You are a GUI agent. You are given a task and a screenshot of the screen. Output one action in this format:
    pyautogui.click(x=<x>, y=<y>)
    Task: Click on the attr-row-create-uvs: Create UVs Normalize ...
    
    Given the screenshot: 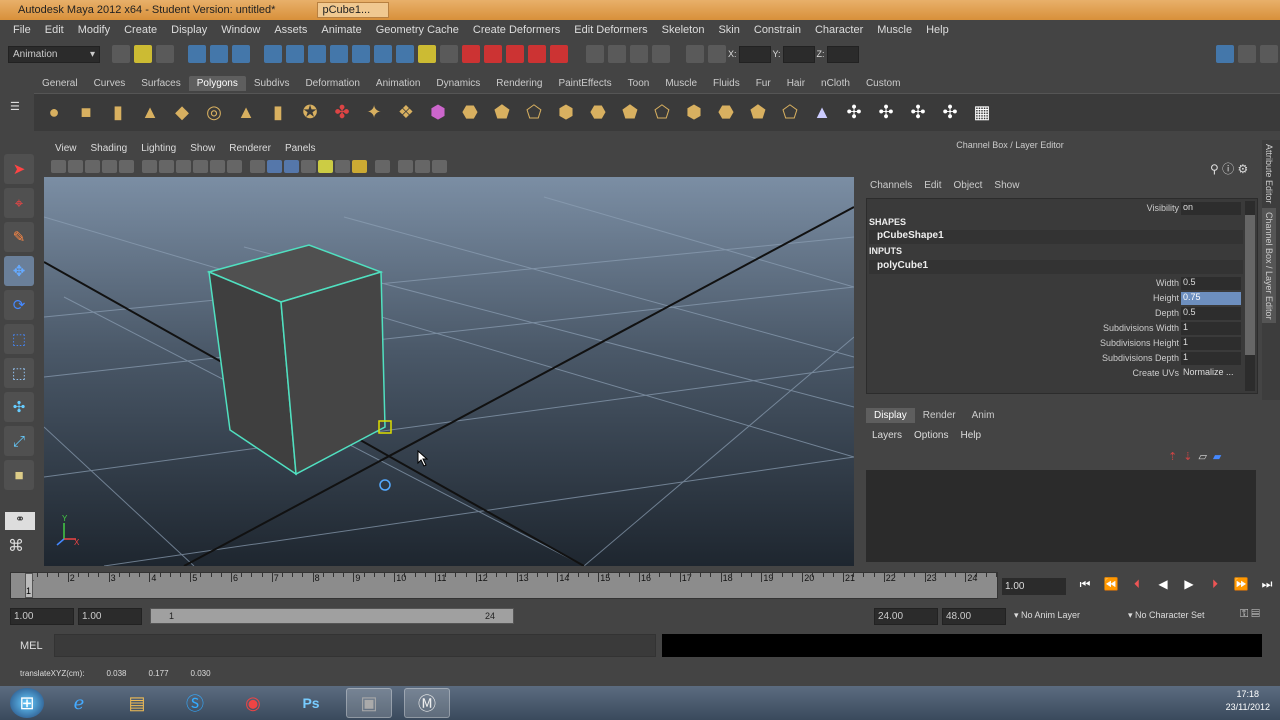 What is the action you would take?
    pyautogui.click(x=1186, y=373)
    